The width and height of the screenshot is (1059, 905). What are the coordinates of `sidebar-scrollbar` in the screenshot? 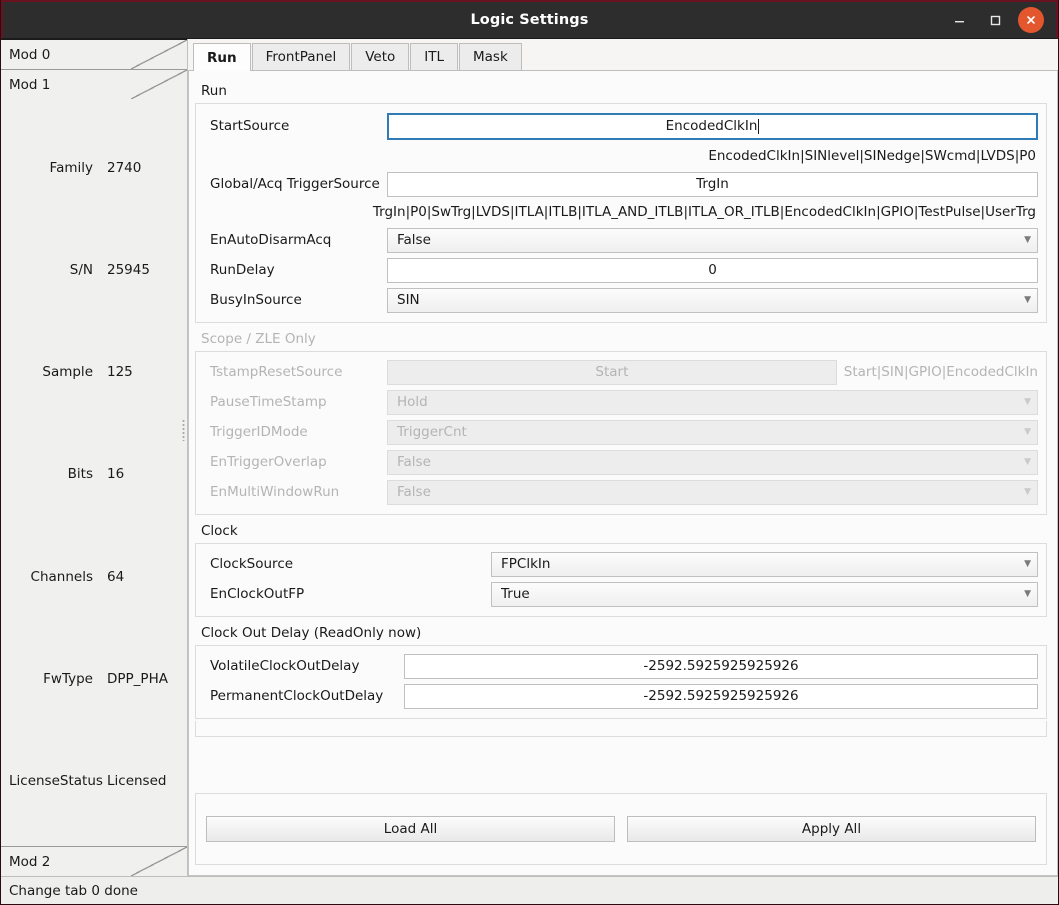 It's located at (183, 429).